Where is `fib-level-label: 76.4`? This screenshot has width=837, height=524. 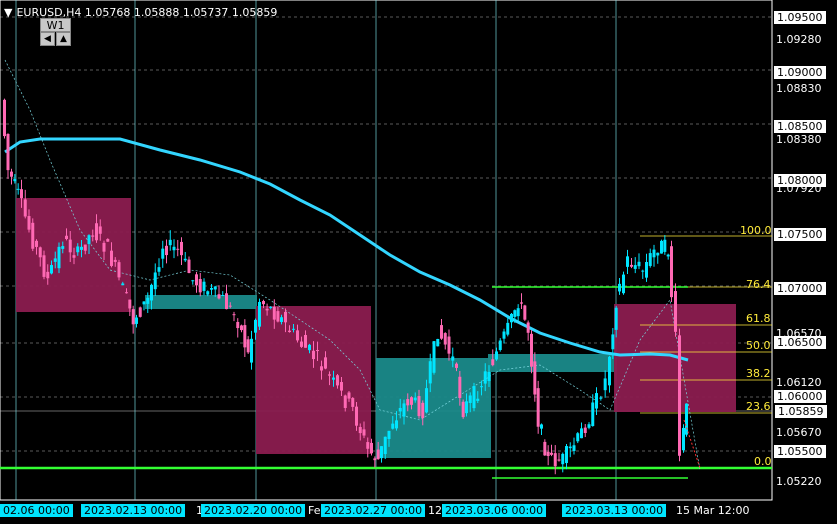
fib-level-label: 76.4 is located at coordinates (758, 284).